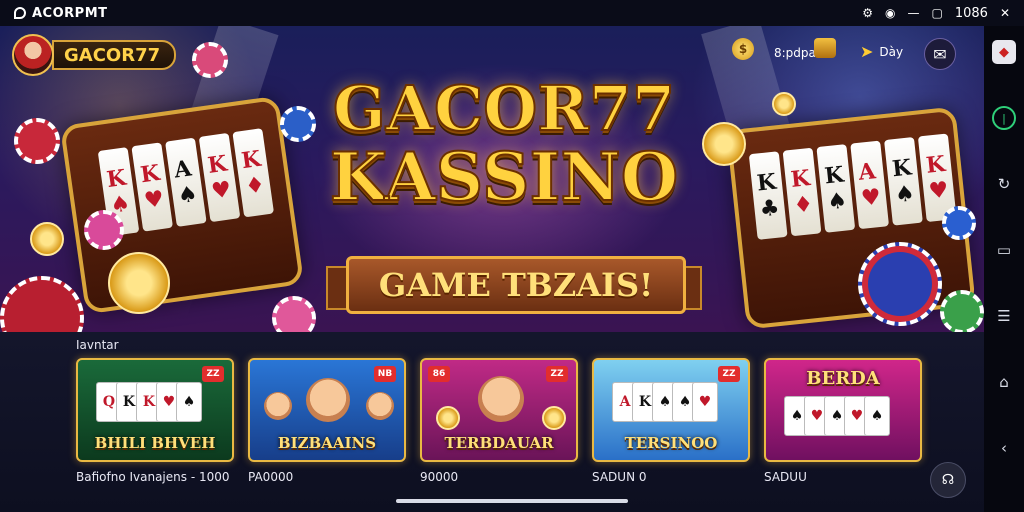 This screenshot has height=512, width=1024. What do you see at coordinates (499, 443) in the screenshot?
I see `game-title: TERBDAUAR` at bounding box center [499, 443].